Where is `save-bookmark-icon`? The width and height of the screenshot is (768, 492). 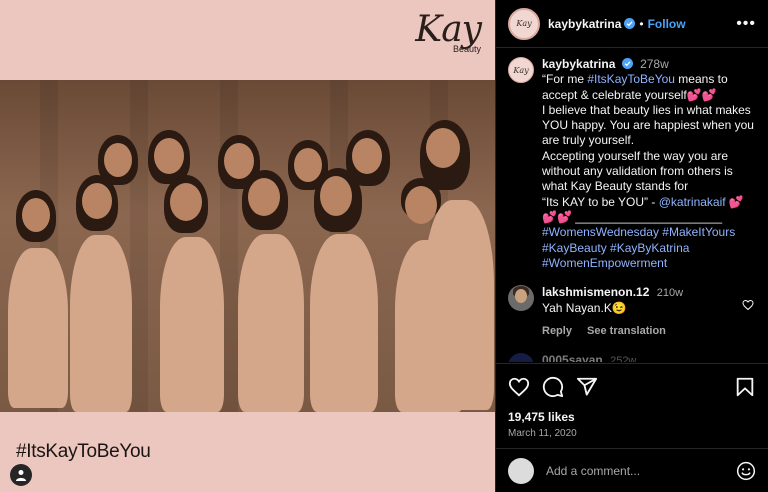 save-bookmark-icon is located at coordinates (745, 387).